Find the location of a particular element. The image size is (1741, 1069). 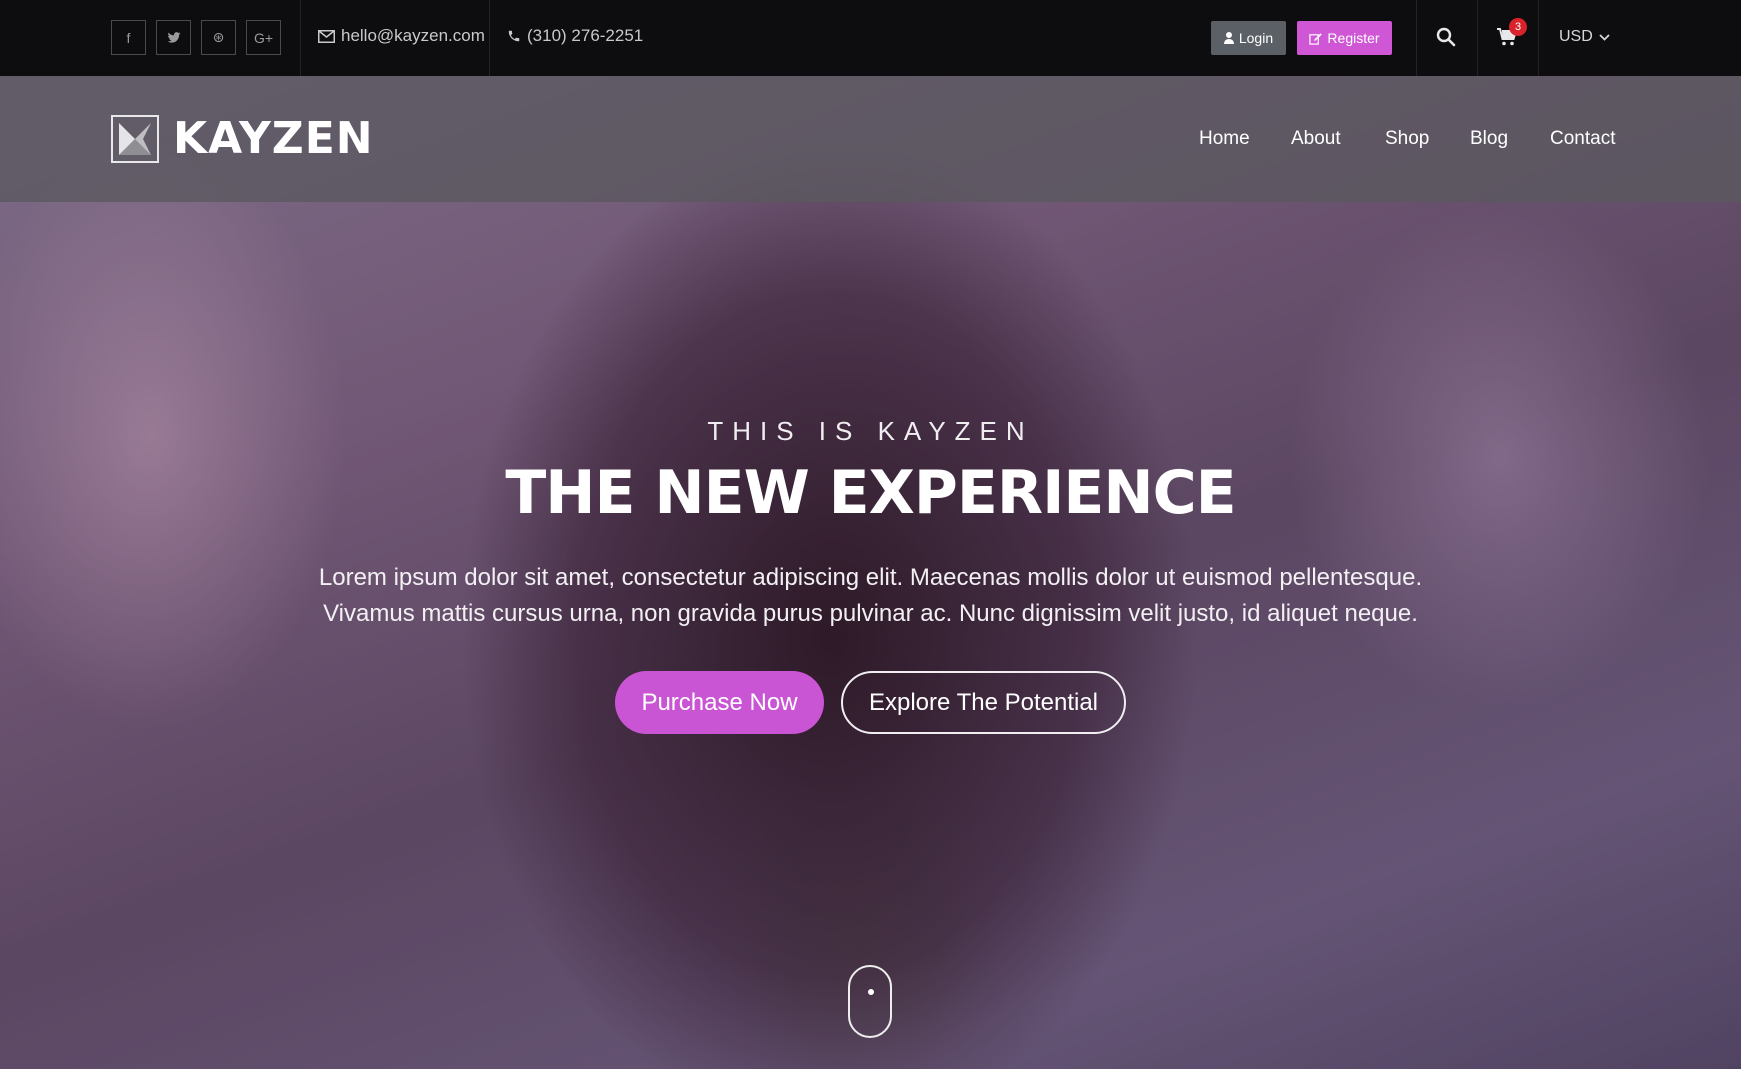

chevron-down-icon is located at coordinates (1604, 37).